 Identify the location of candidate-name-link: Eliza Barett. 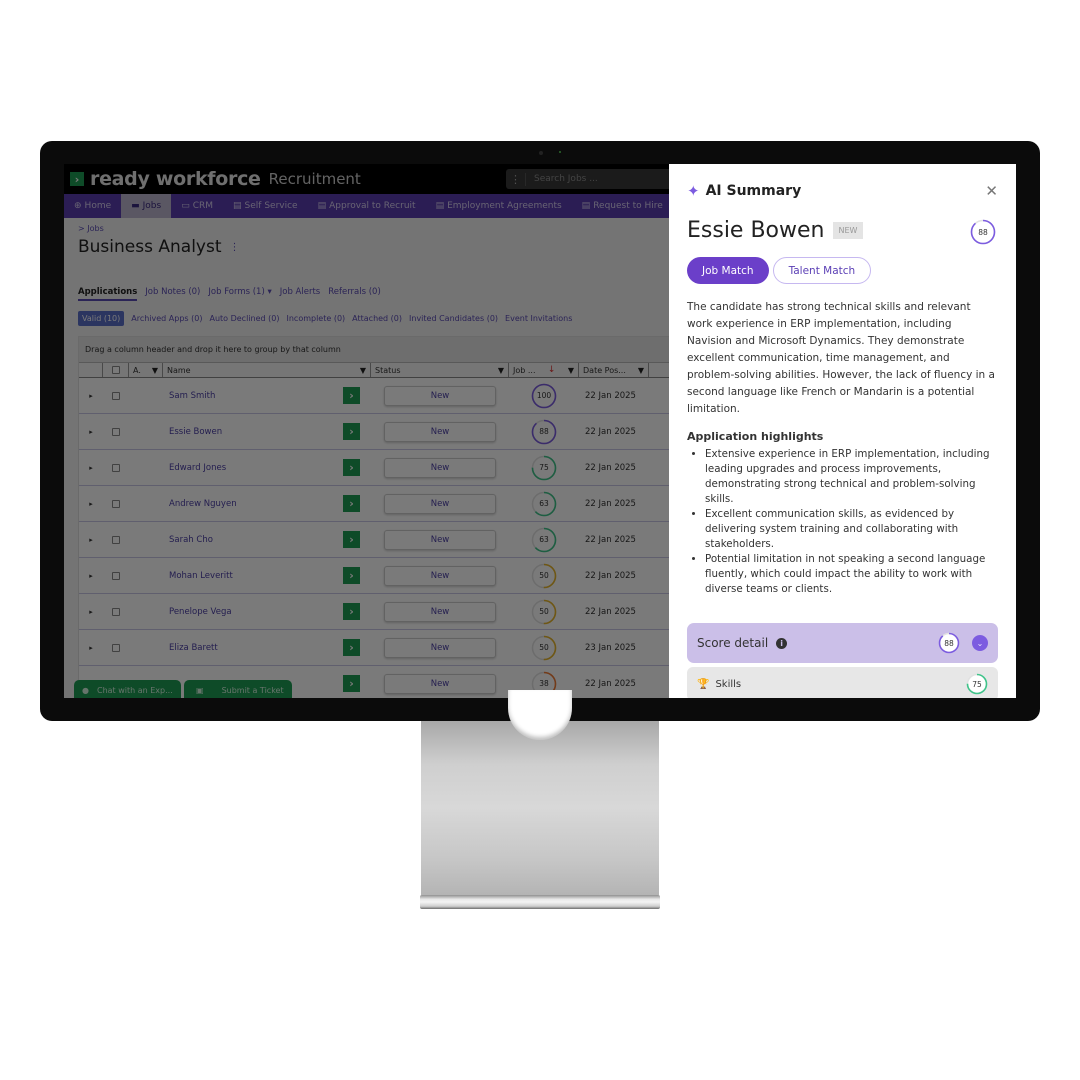
(253, 648).